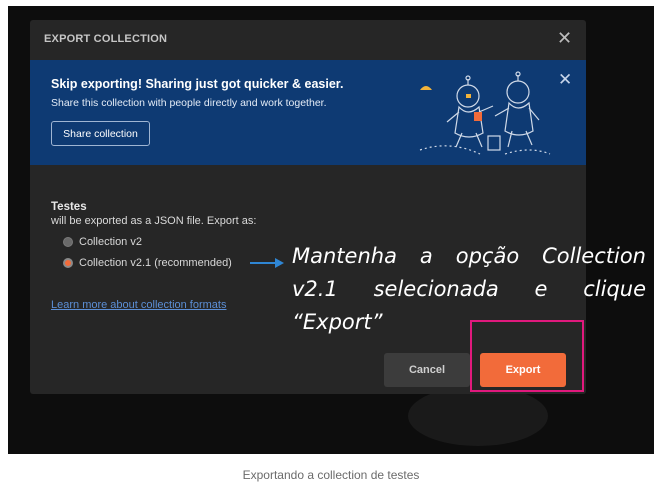 The height and width of the screenshot is (492, 662). What do you see at coordinates (527, 356) in the screenshot?
I see `highlight-box` at bounding box center [527, 356].